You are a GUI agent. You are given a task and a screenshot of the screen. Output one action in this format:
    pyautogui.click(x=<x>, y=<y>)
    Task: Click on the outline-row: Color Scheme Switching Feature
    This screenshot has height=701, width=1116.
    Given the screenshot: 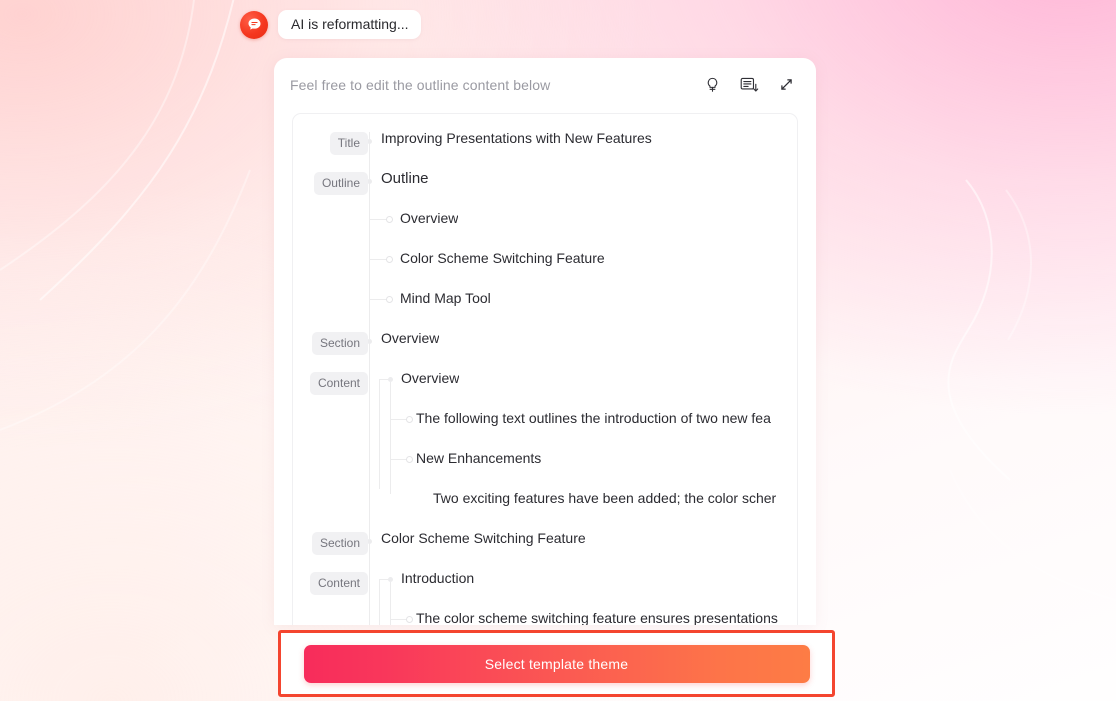 What is the action you would take?
    pyautogui.click(x=545, y=268)
    